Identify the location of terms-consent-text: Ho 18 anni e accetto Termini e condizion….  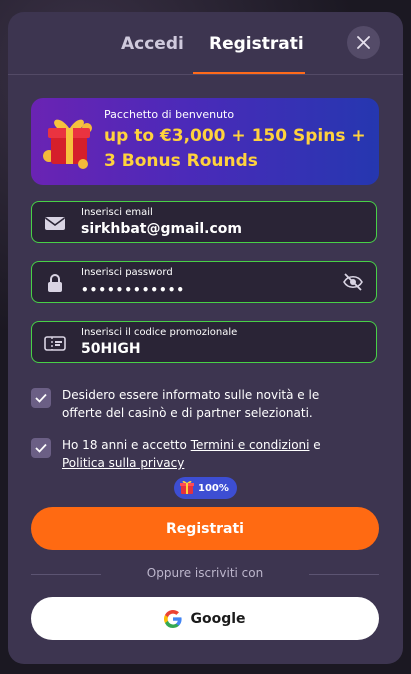
(212, 454).